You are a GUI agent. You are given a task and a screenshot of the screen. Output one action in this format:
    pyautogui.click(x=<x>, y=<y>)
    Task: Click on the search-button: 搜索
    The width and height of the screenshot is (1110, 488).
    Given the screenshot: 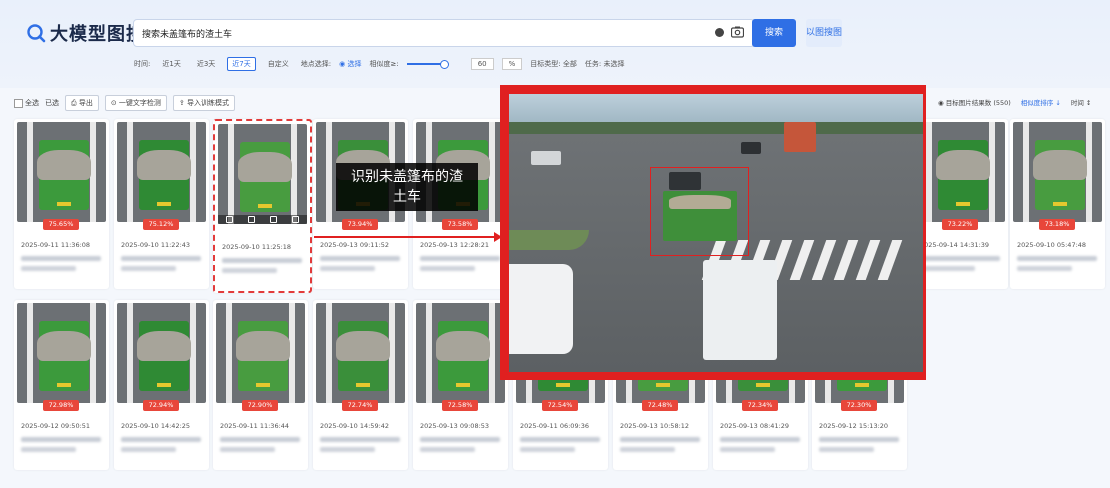 What is the action you would take?
    pyautogui.click(x=774, y=33)
    